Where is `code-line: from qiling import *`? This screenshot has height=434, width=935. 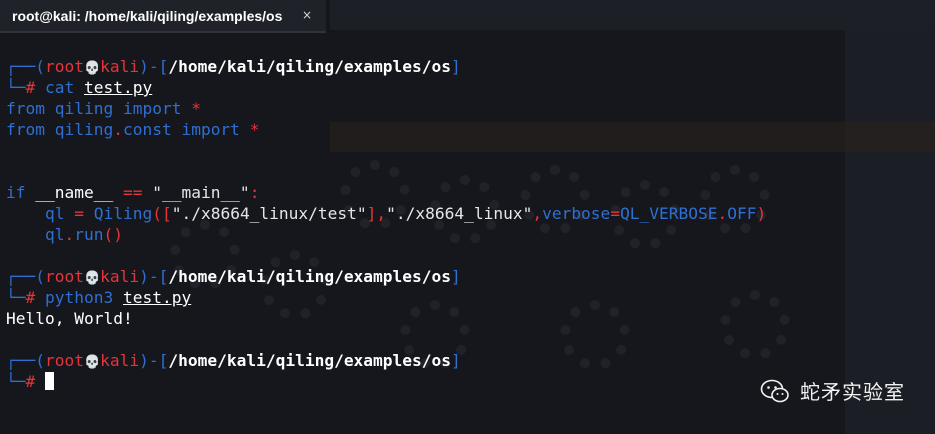 code-line: from qiling import * is located at coordinates (421, 108).